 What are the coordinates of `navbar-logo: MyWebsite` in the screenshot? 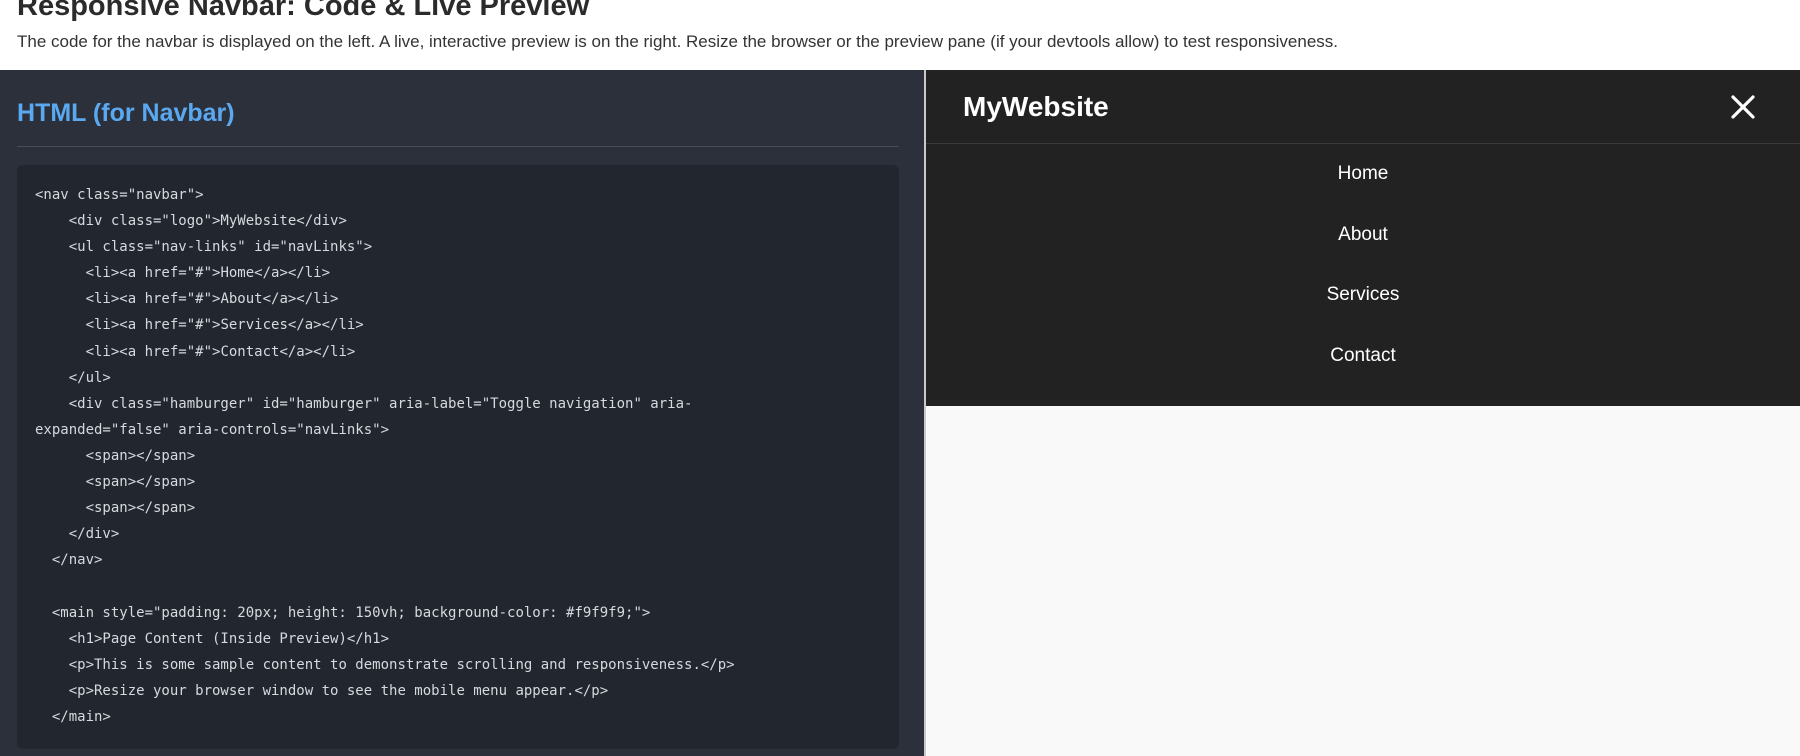 It's located at (1036, 107).